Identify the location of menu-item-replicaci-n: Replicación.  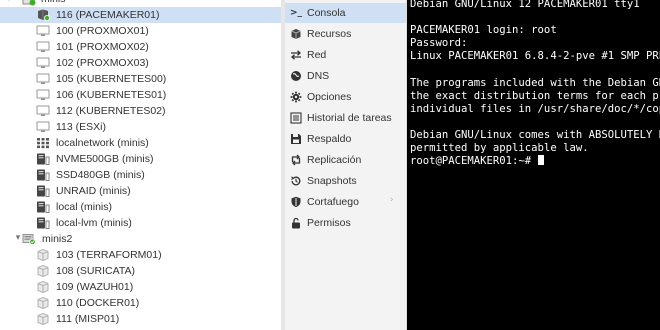
(345, 160).